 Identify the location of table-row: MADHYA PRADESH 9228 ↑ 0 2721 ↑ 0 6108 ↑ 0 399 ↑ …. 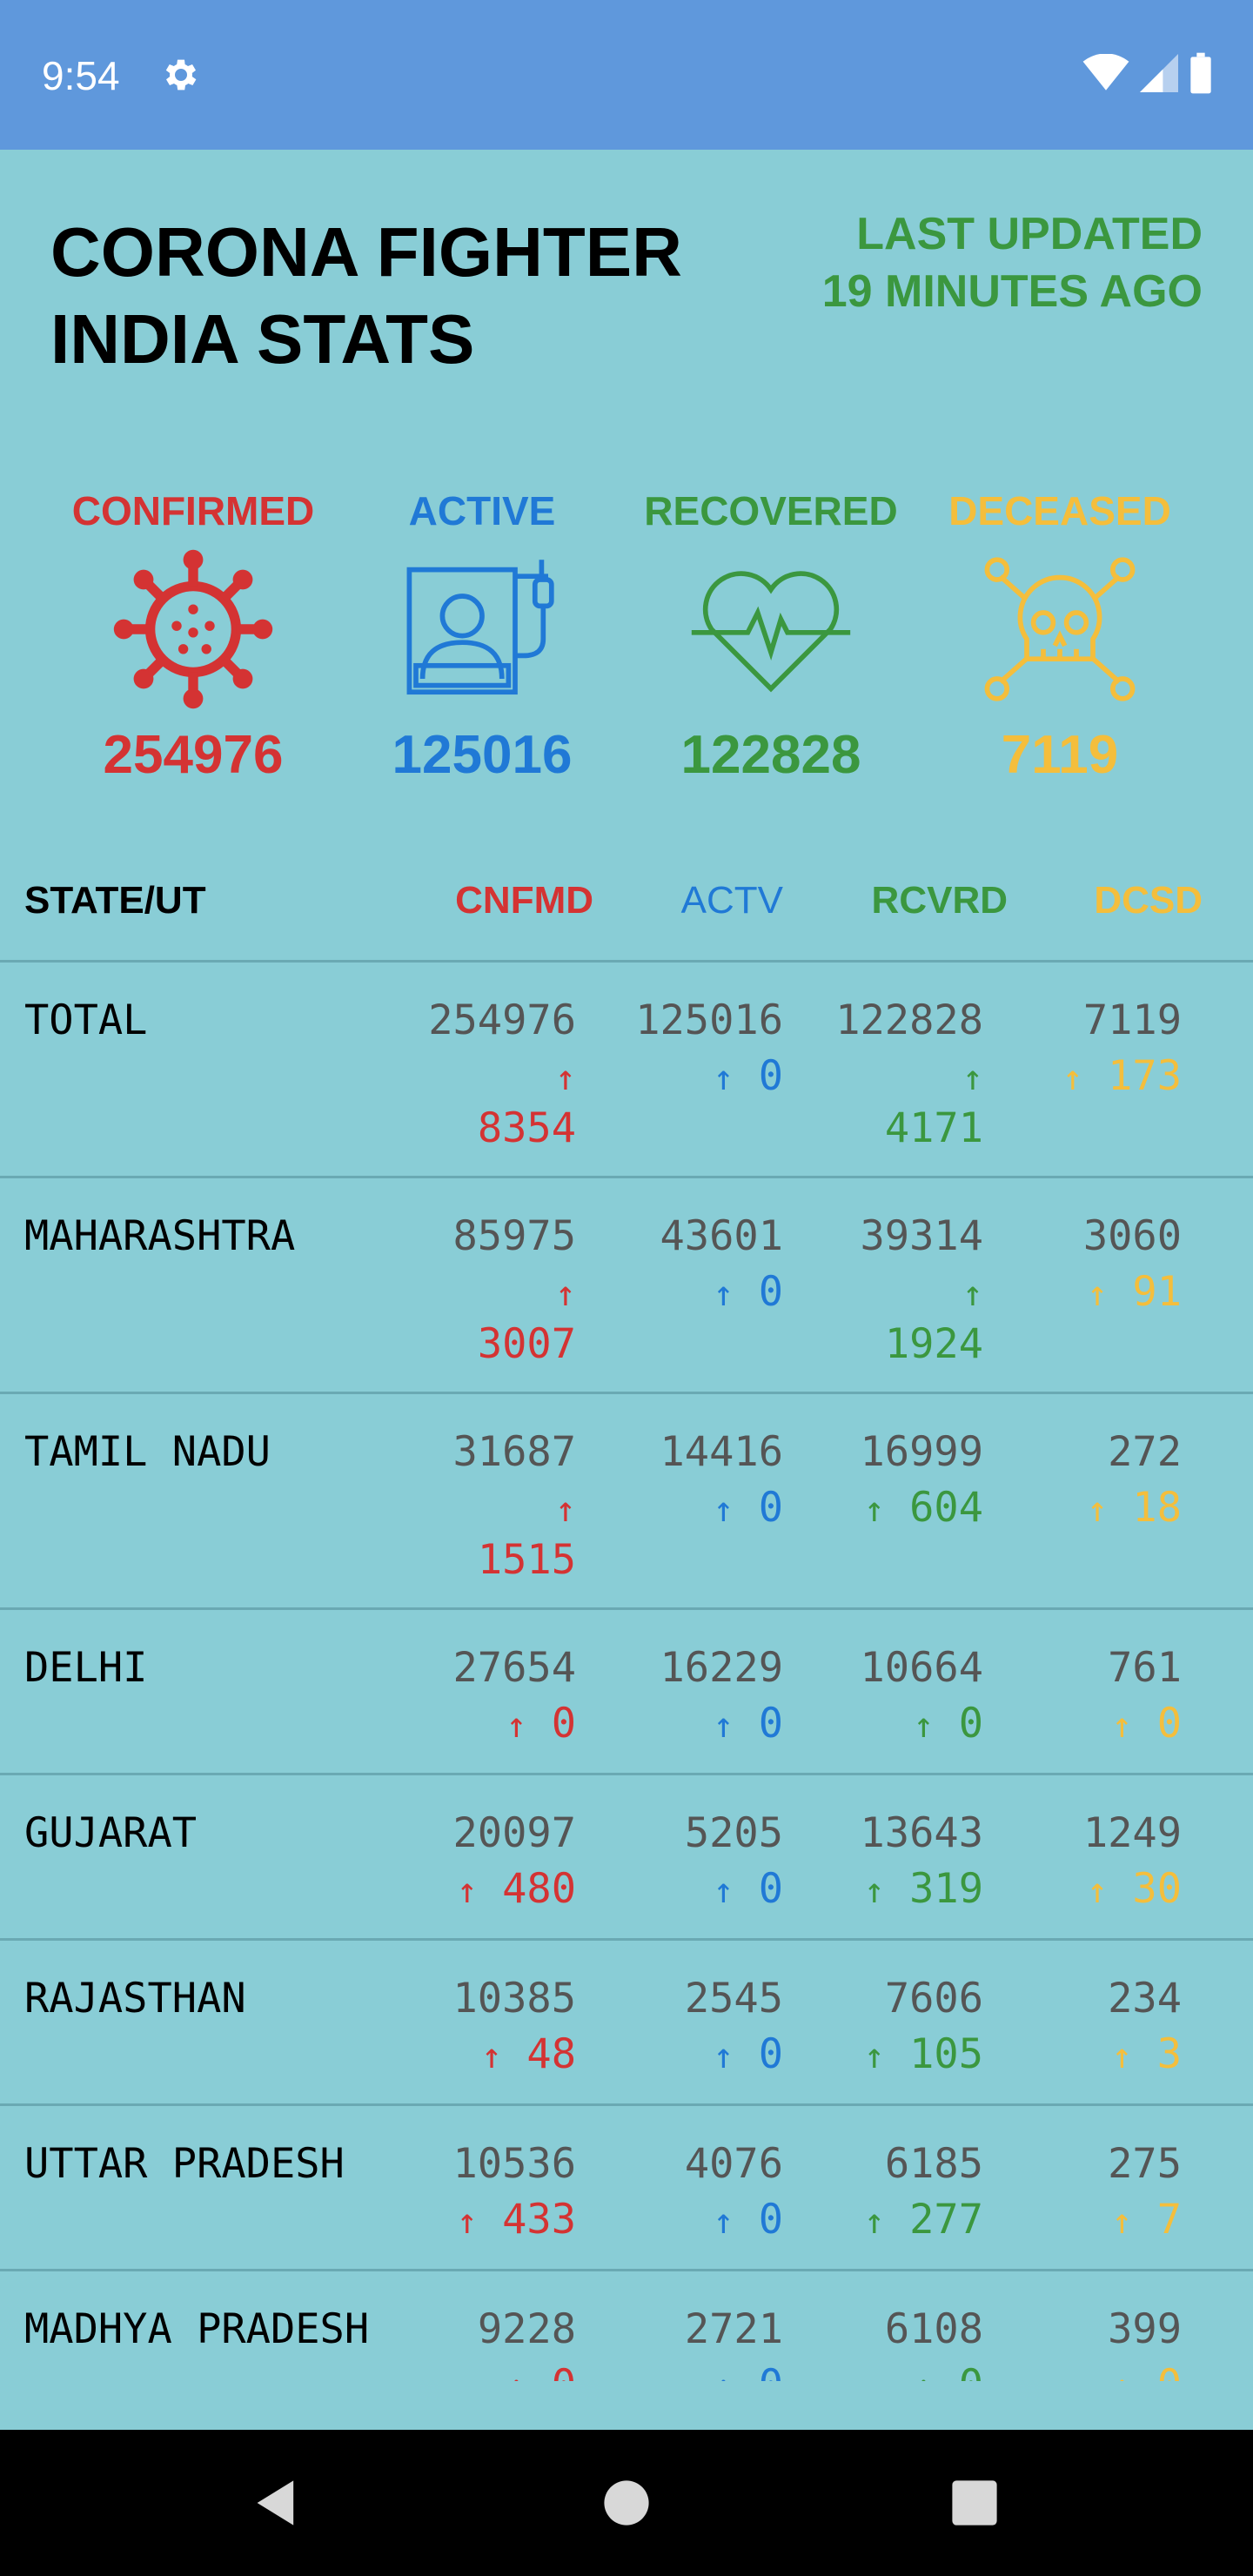
(626, 2326).